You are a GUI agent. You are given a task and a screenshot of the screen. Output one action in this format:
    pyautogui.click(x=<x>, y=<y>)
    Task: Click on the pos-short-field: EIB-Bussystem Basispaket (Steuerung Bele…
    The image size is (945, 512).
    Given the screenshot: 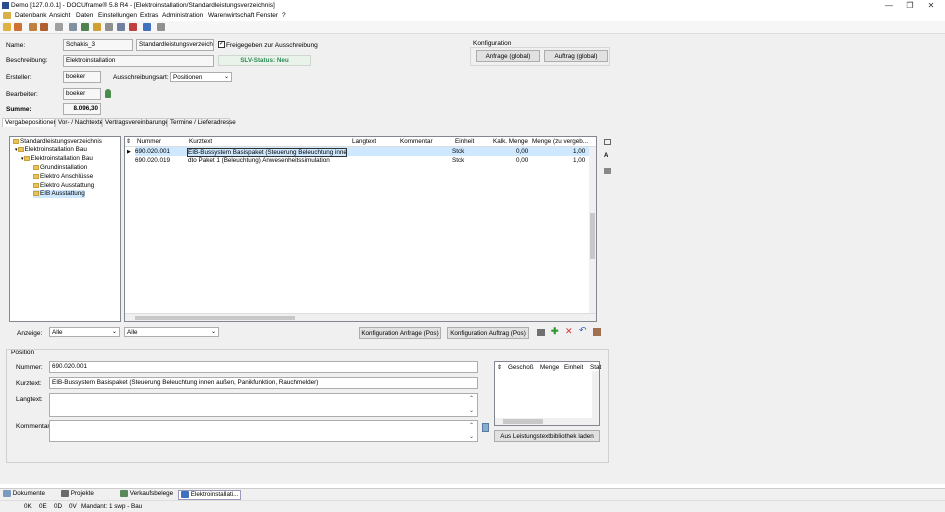 What is the action you would take?
    pyautogui.click(x=263, y=383)
    